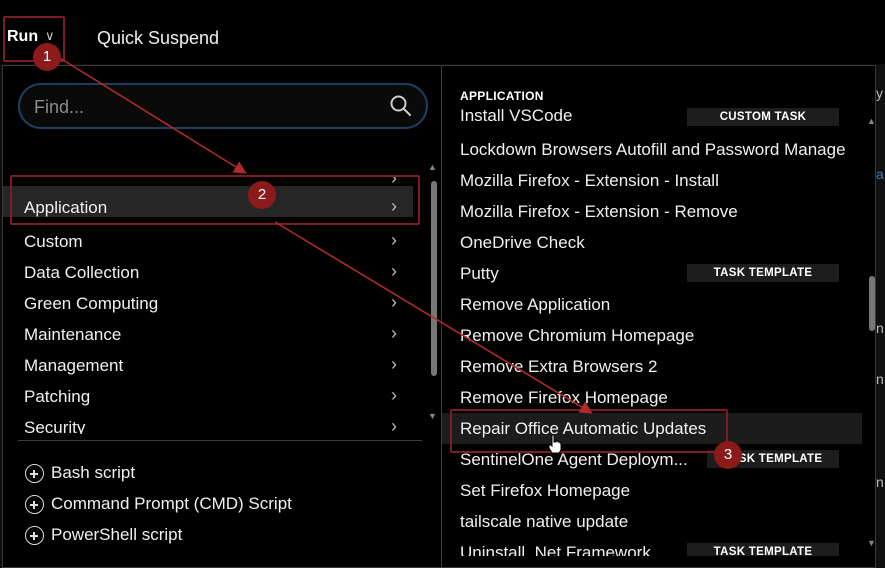  What do you see at coordinates (204, 107) in the screenshot?
I see `search-input` at bounding box center [204, 107].